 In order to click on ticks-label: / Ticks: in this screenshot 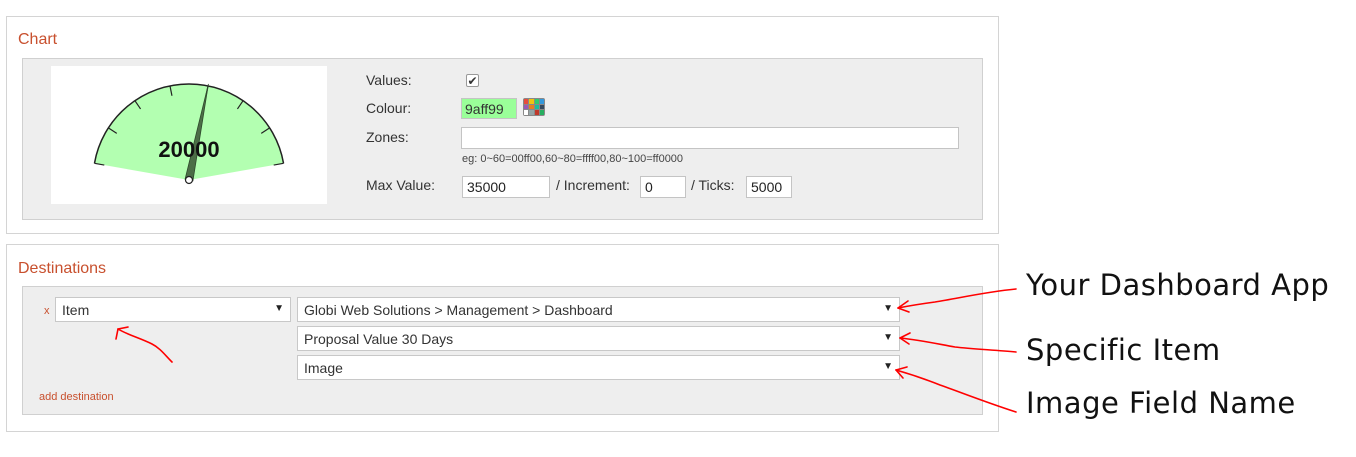, I will do `click(713, 185)`.